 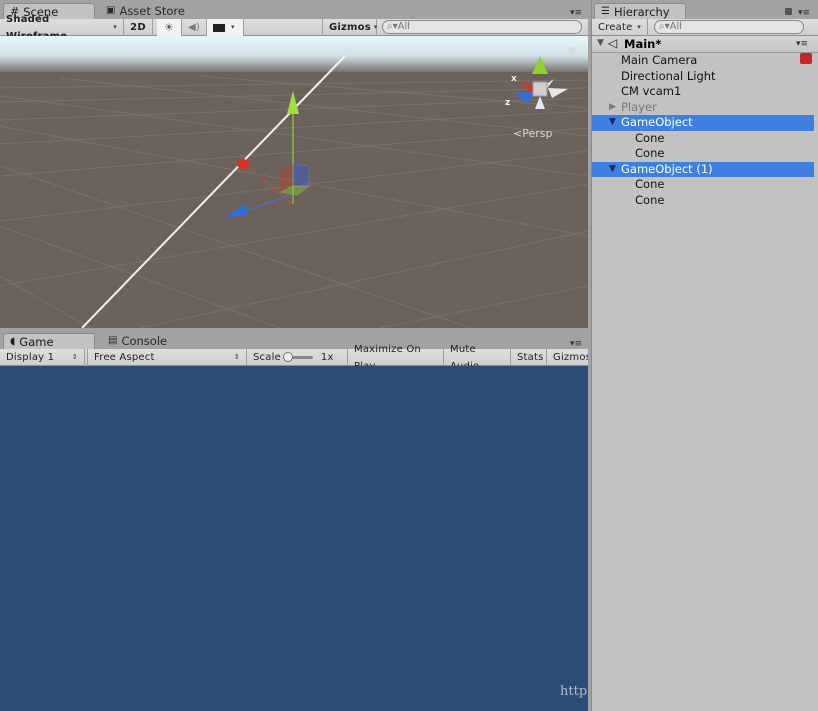 I want to click on mute-audio-toggle: Mute Audio, so click(x=477, y=358).